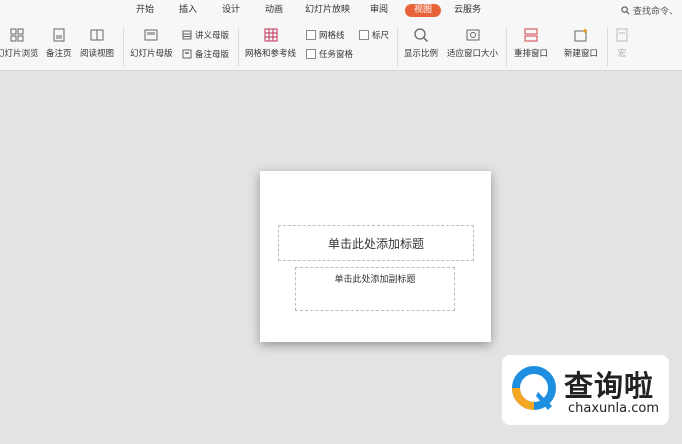 The width and height of the screenshot is (682, 444). Describe the element at coordinates (212, 55) in the screenshot. I see `notes-master-label: 备注母版` at that location.